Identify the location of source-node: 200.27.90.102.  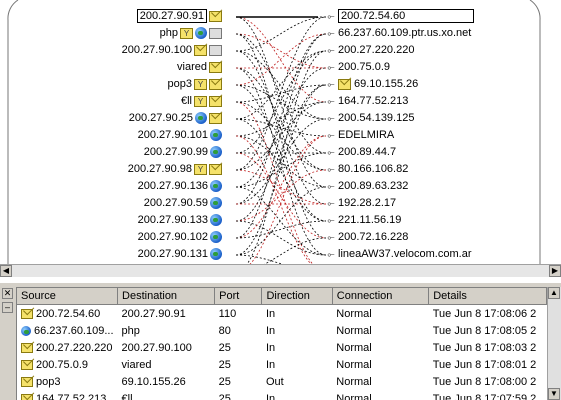
(180, 237).